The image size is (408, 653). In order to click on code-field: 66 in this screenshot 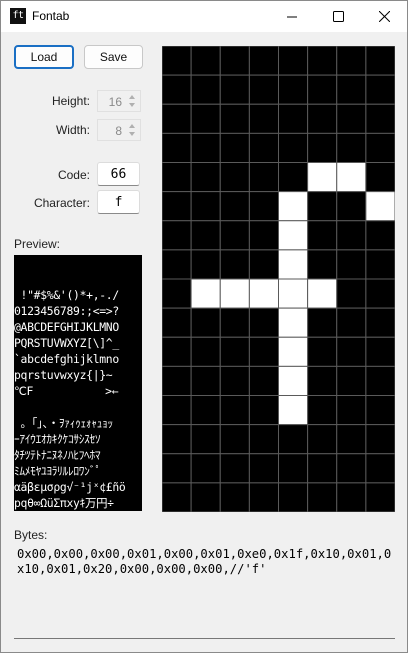, I will do `click(118, 174)`.